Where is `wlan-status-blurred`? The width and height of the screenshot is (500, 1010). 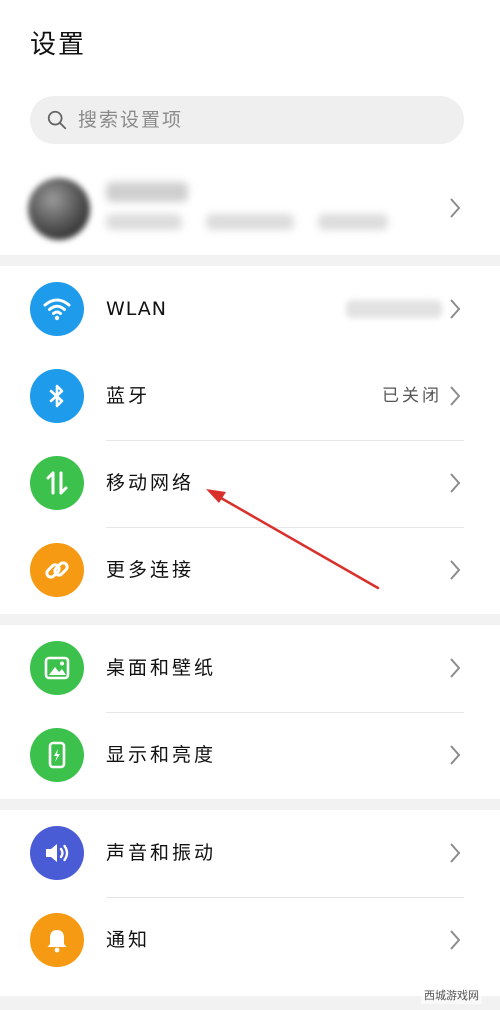 wlan-status-blurred is located at coordinates (394, 309).